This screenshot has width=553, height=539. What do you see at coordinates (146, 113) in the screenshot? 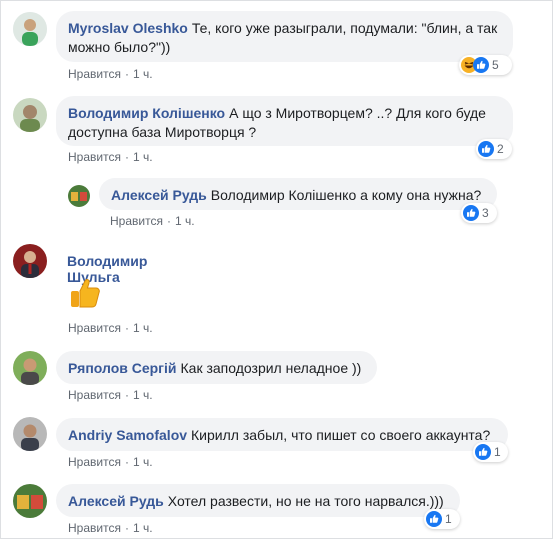
I see `comment-author: Володимир Колішенко` at bounding box center [146, 113].